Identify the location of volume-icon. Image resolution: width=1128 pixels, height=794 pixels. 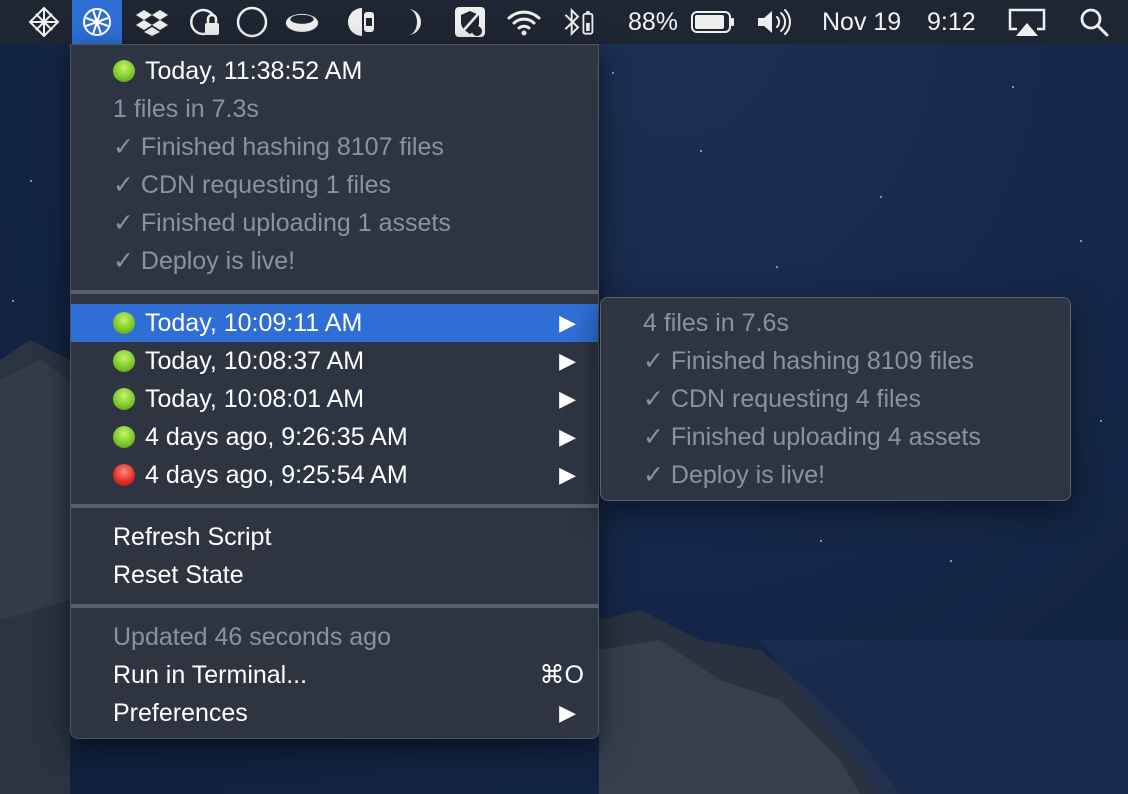
(774, 22).